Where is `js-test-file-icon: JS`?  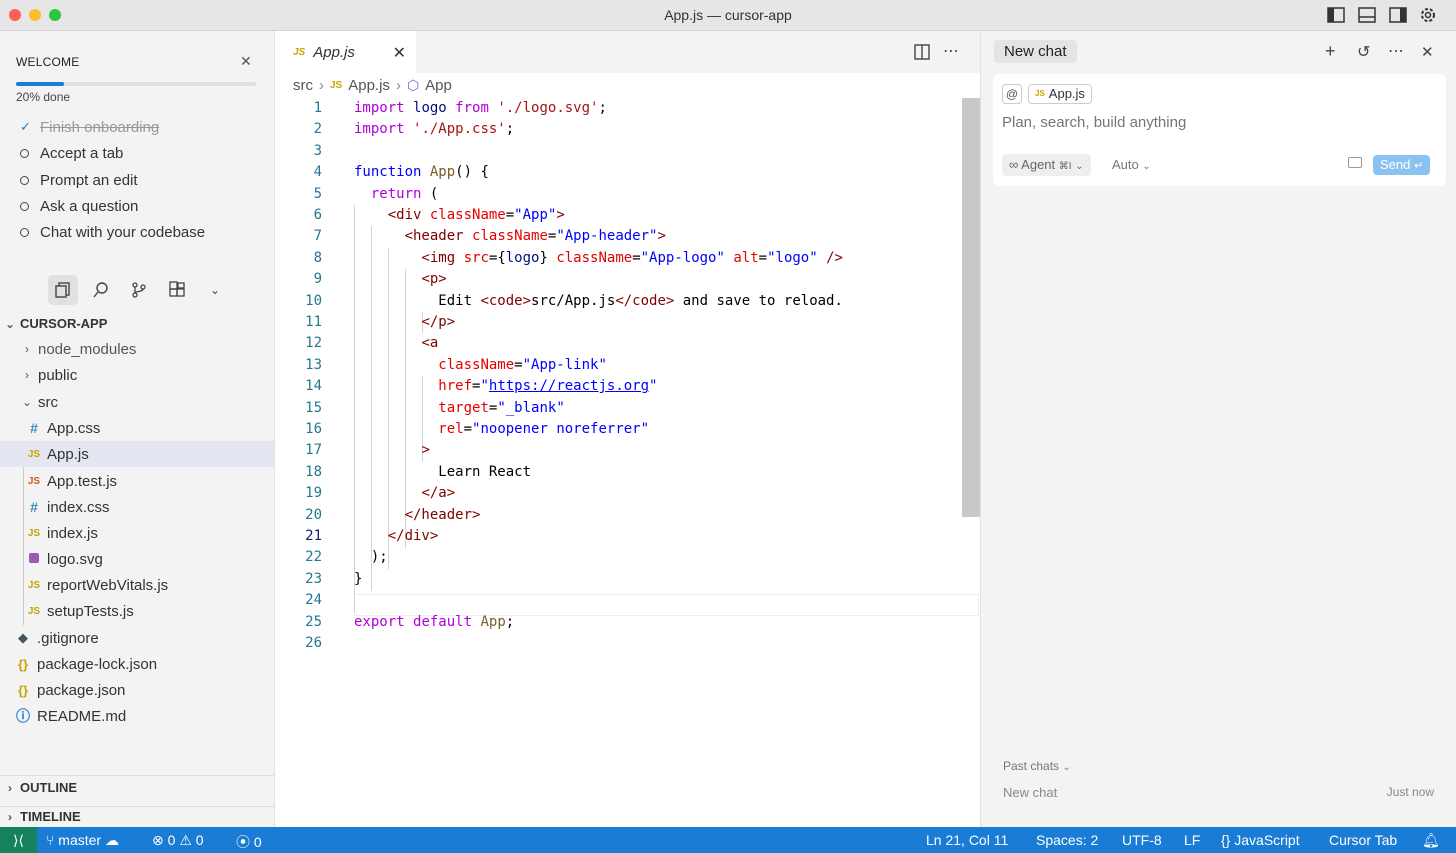
js-test-file-icon: JS is located at coordinates (34, 481).